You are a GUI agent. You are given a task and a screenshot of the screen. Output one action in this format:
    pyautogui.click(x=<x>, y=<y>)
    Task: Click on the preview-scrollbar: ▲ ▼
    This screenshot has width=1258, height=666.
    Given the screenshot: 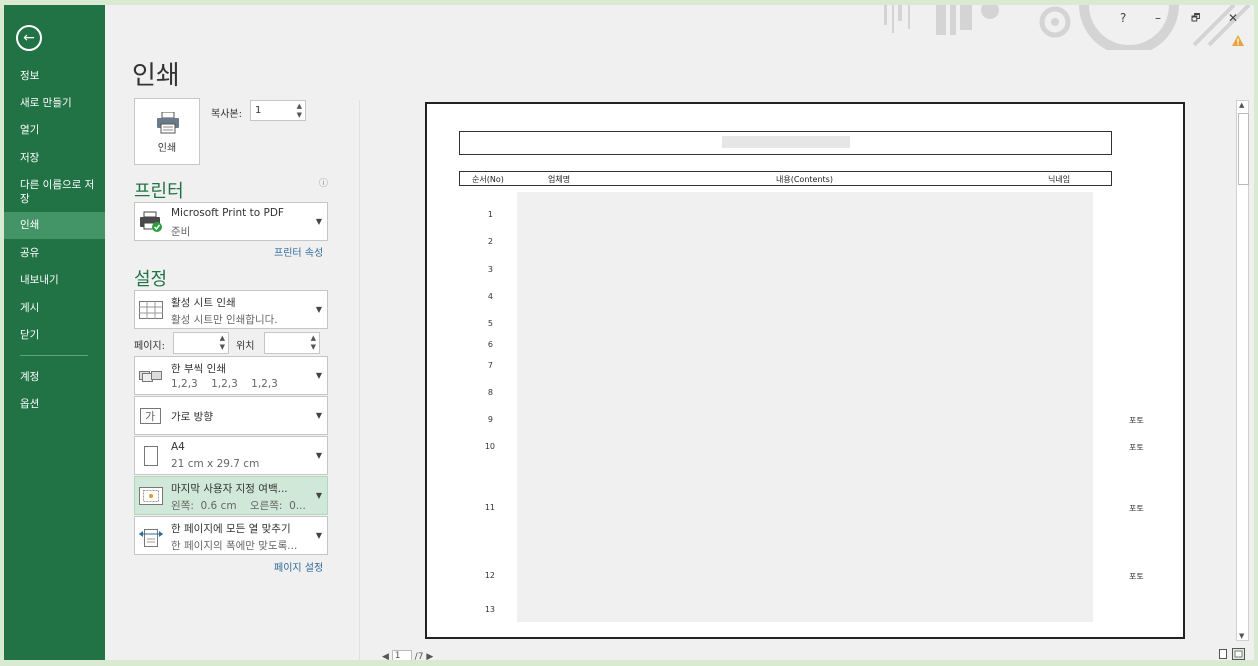 What is the action you would take?
    pyautogui.click(x=1242, y=370)
    